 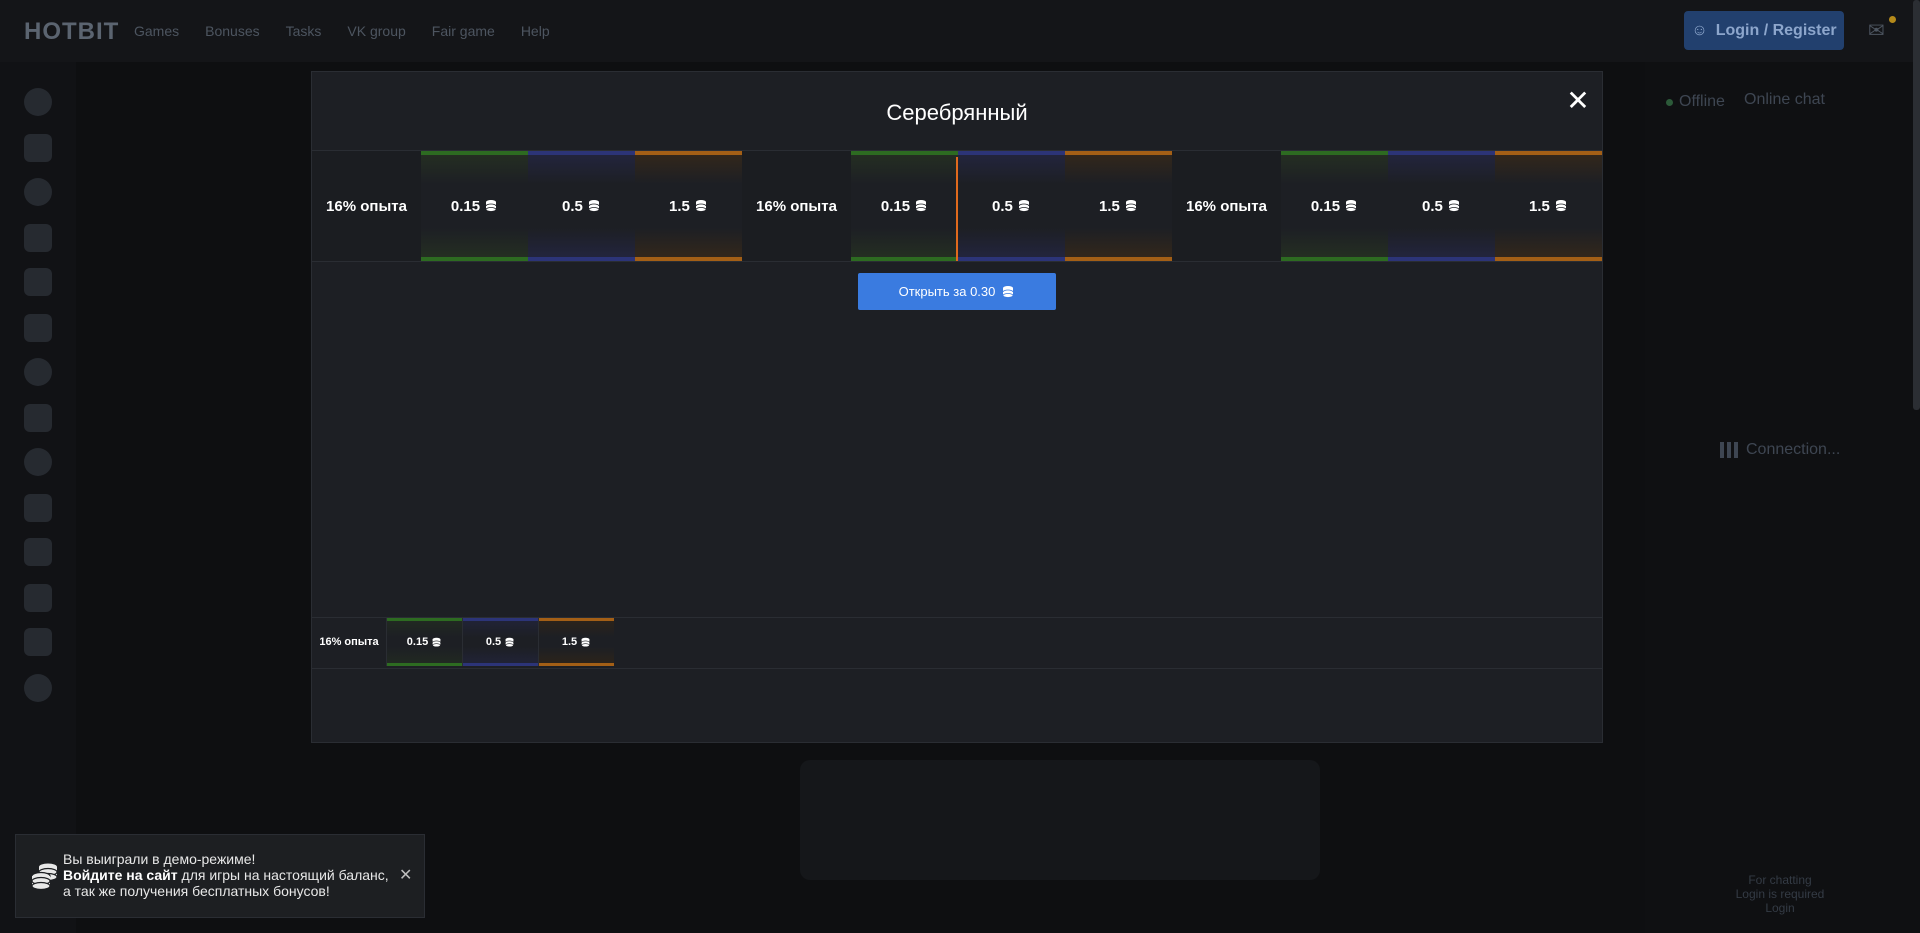 What do you see at coordinates (1699, 30) in the screenshot?
I see `user-icon: ☺` at bounding box center [1699, 30].